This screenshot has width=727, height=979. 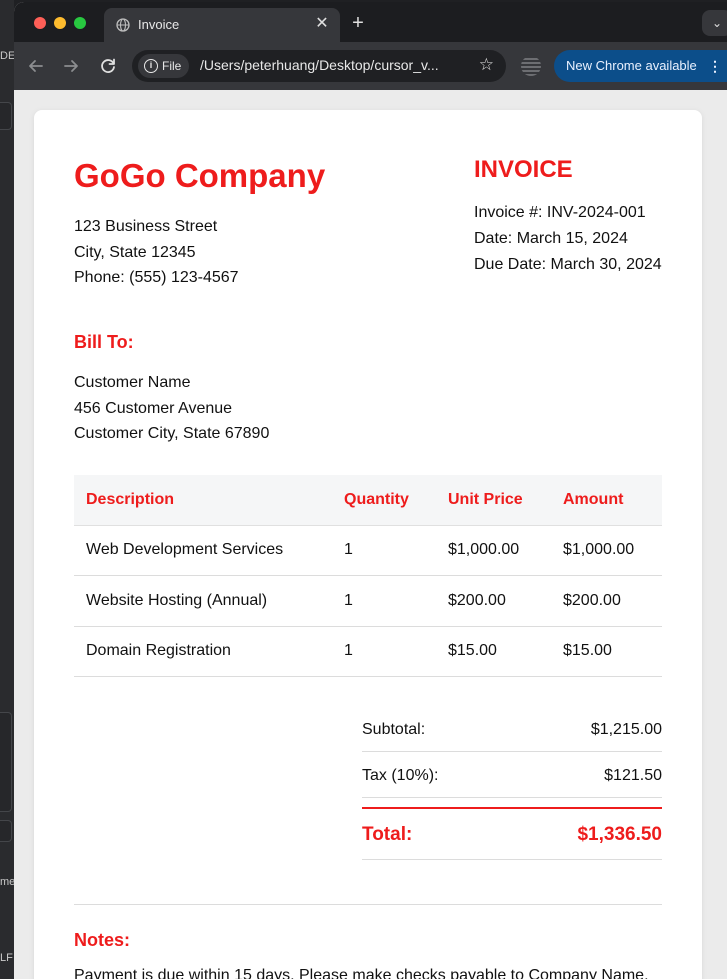 I want to click on close-tab-icon: ✕, so click(x=322, y=24).